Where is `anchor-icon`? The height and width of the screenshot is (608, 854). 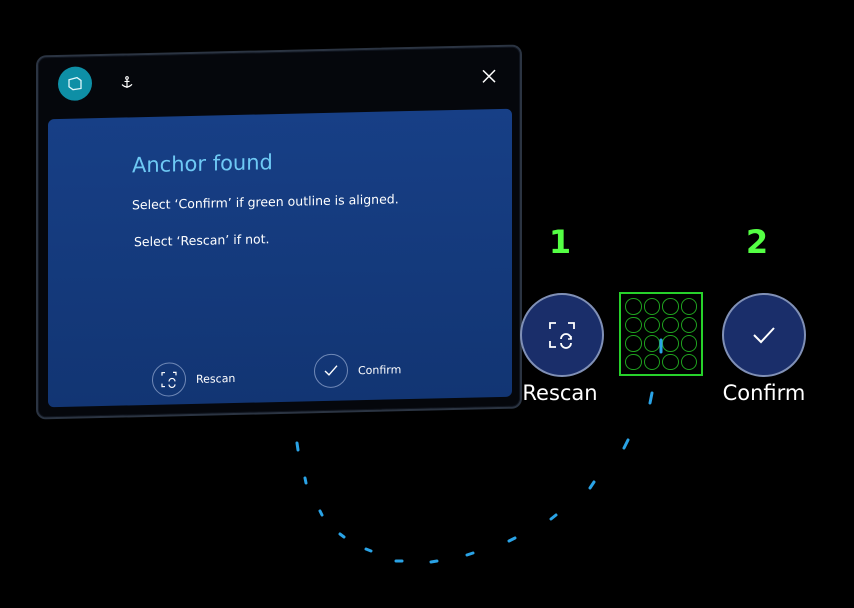 anchor-icon is located at coordinates (127, 82).